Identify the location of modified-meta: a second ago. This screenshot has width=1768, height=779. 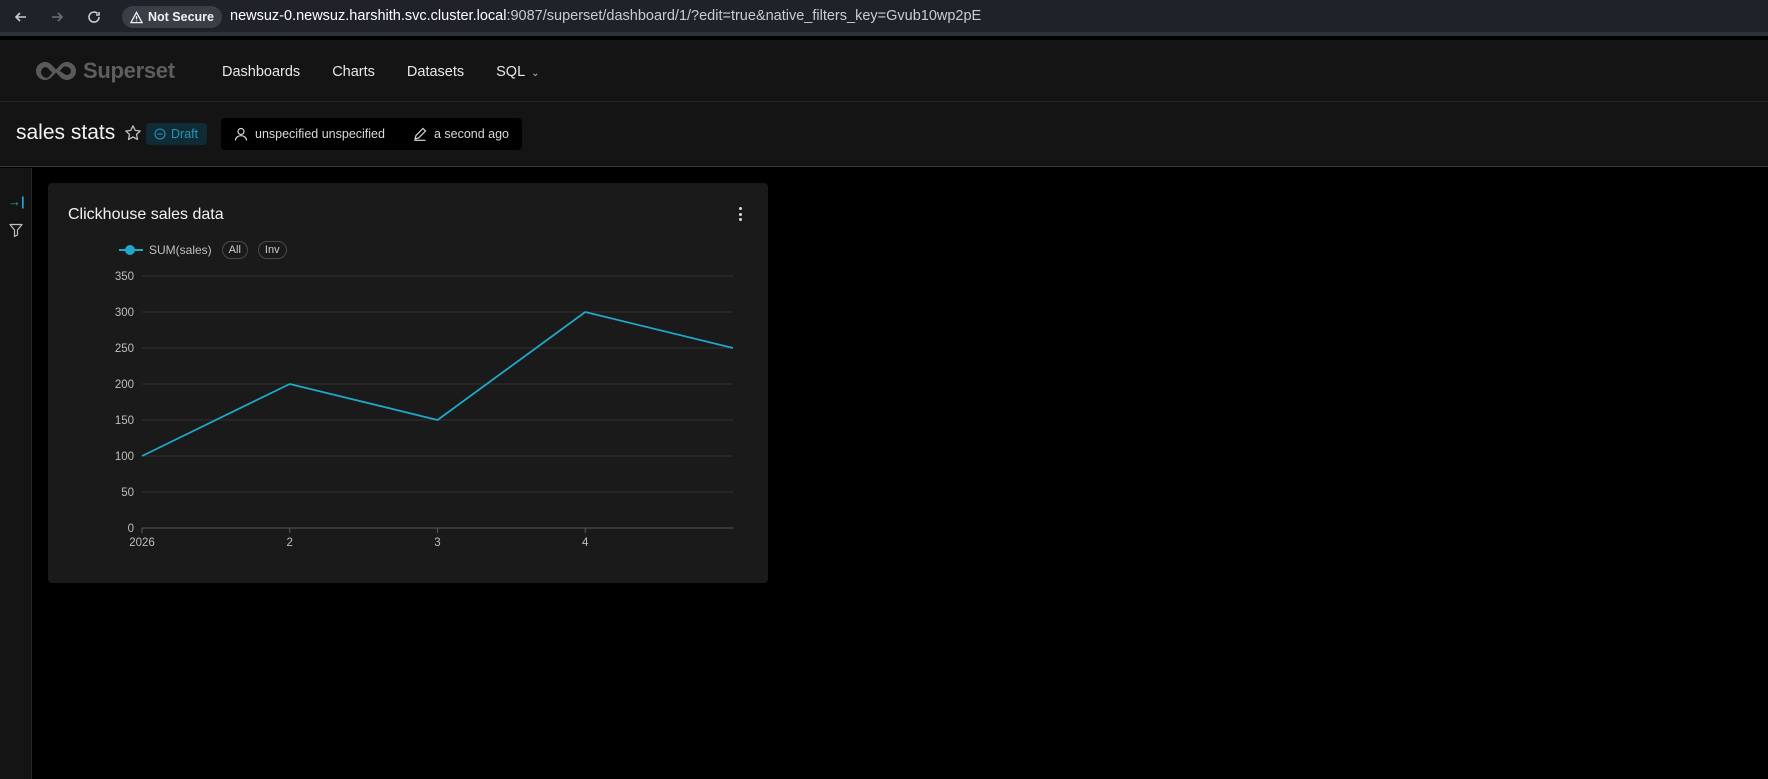
(461, 134).